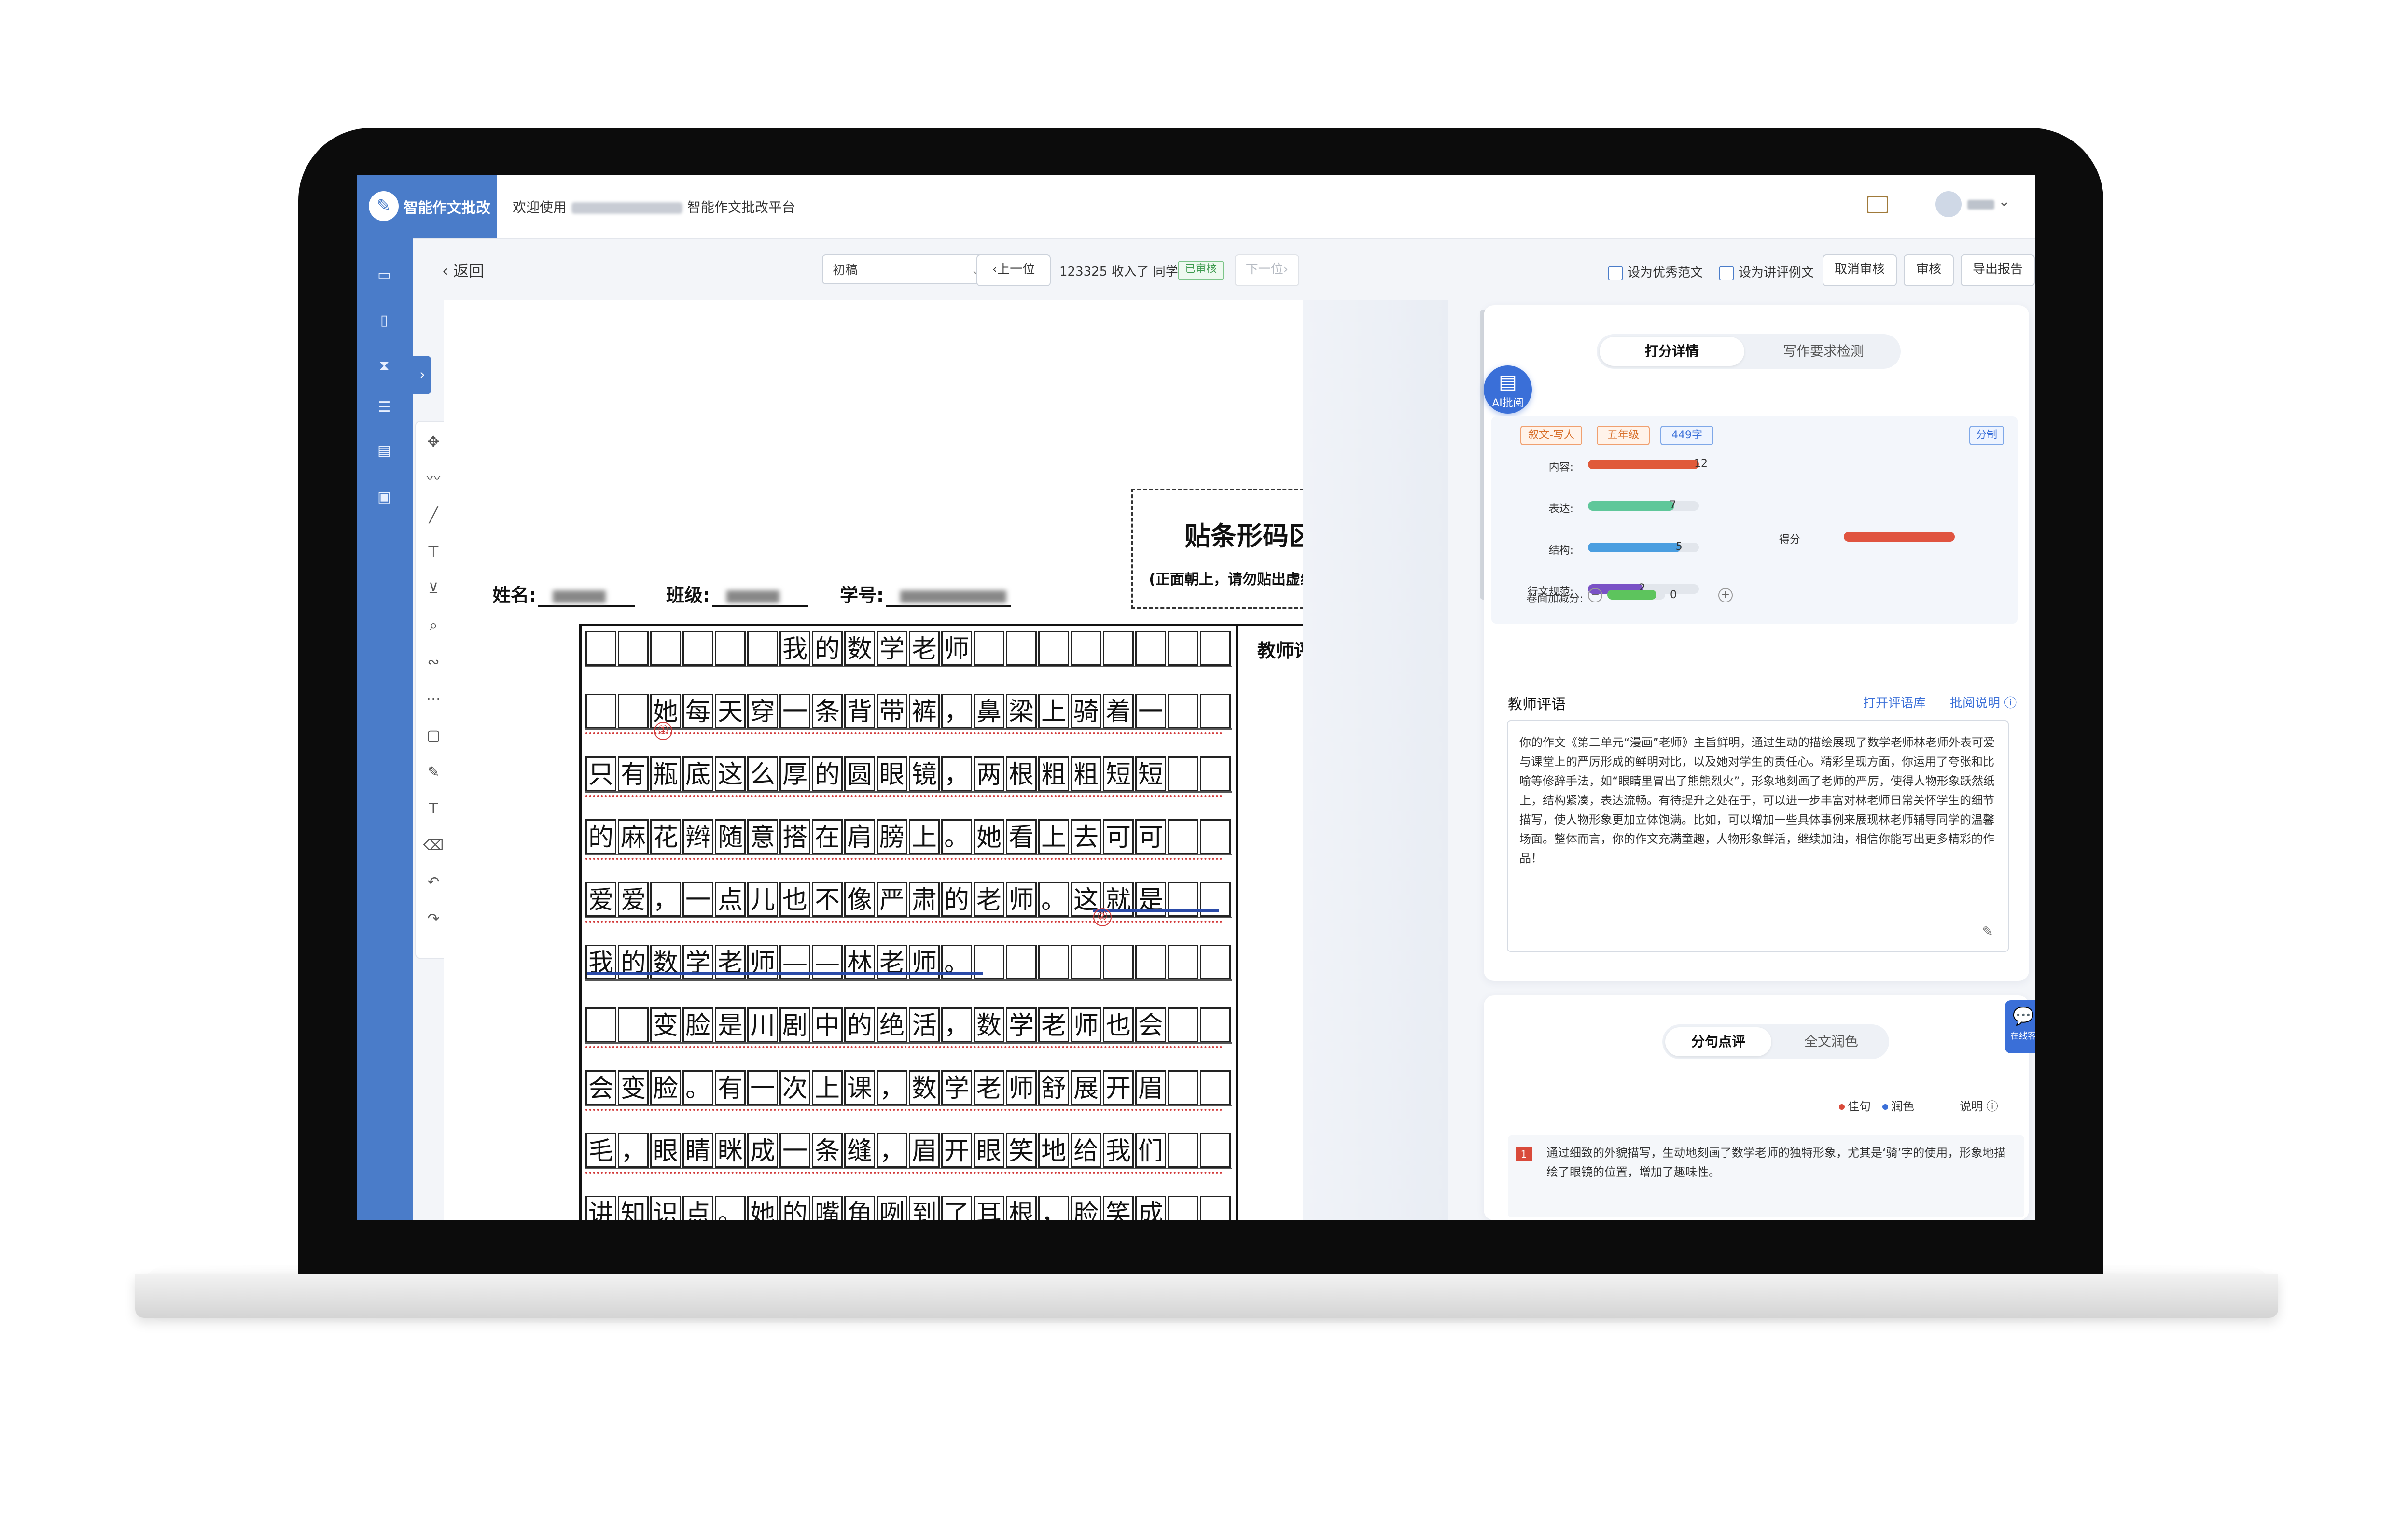  Describe the element at coordinates (384, 320) in the screenshot. I see `document-icon: ▯` at that location.